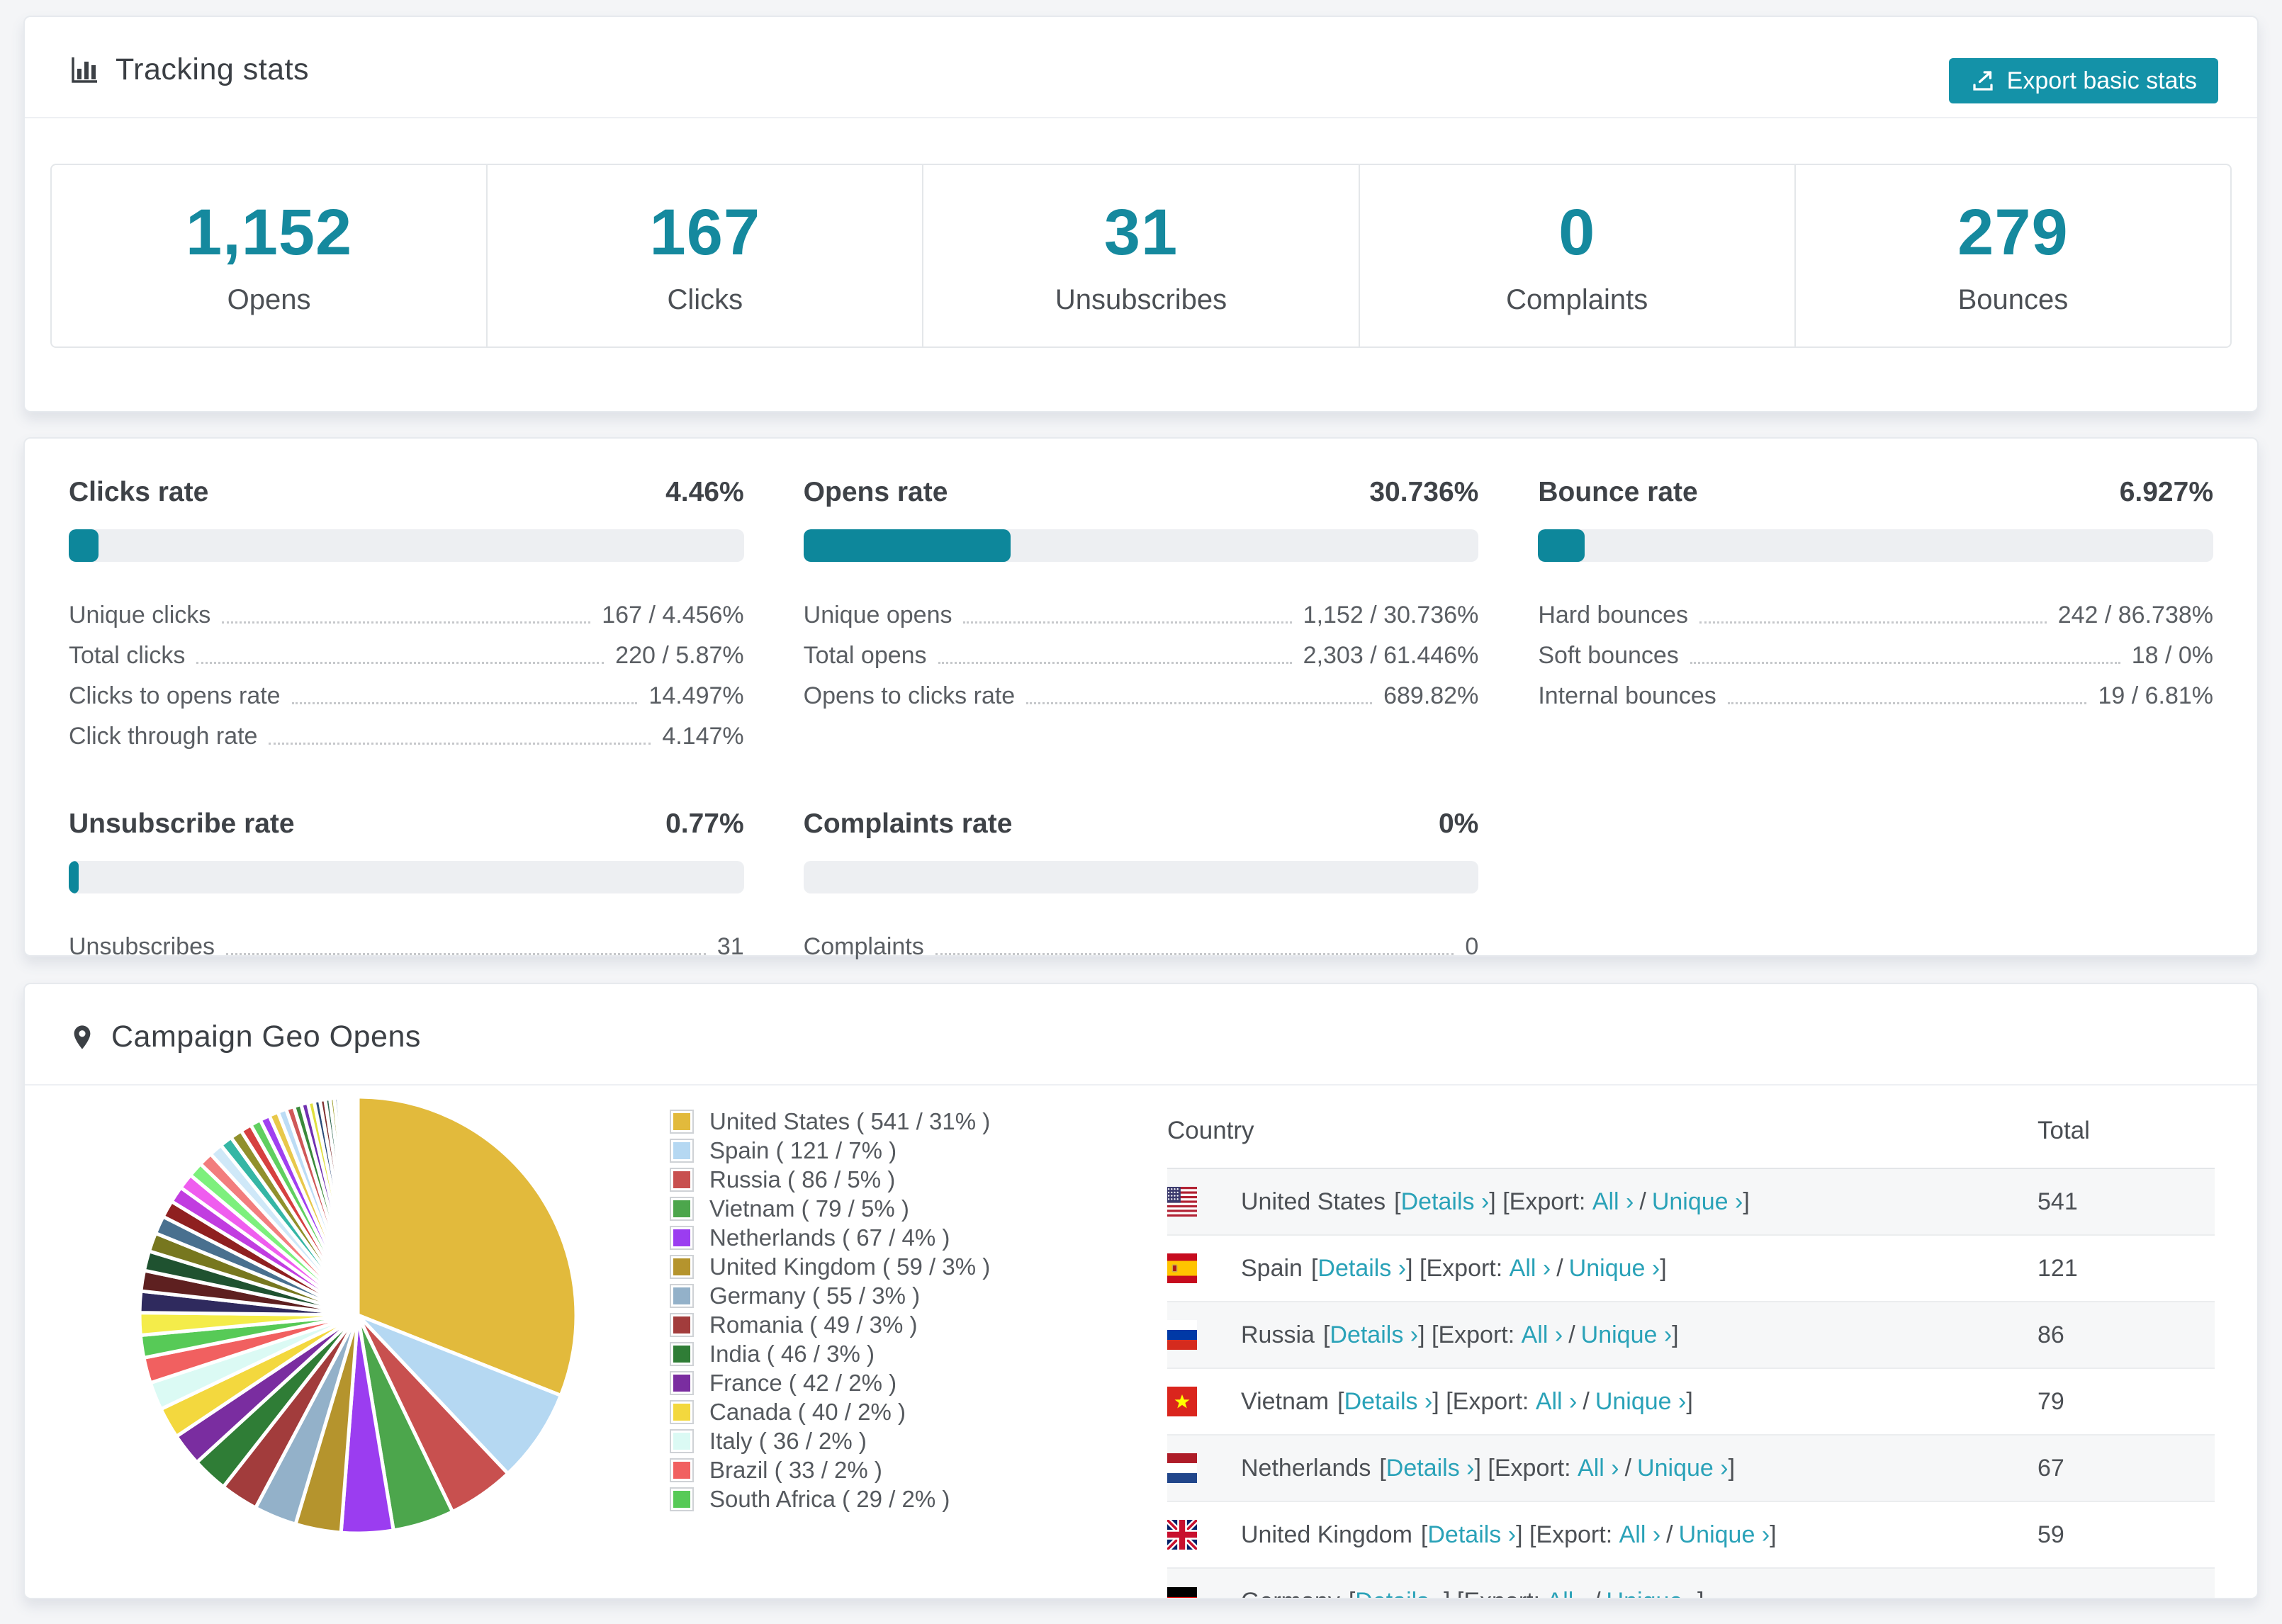  I want to click on legend-label: United Kingdom ( 59 / 3% ), so click(850, 1266).